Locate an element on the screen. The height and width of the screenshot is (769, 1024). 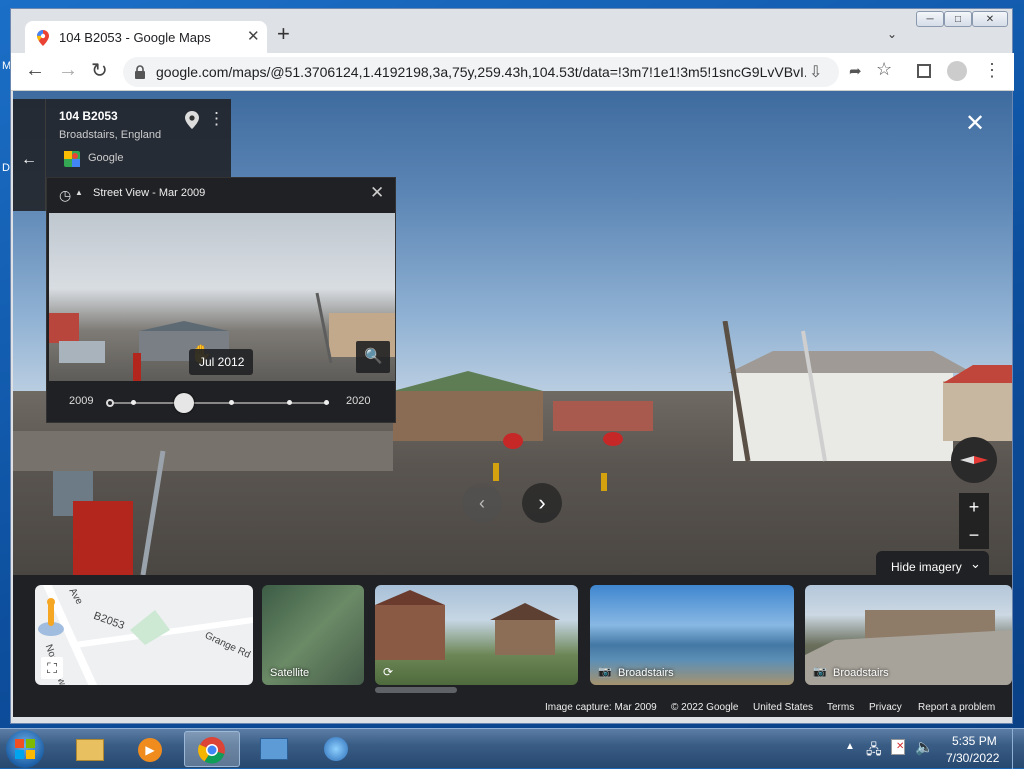
desktop-icon-fragment: D is located at coordinates (6, 168).